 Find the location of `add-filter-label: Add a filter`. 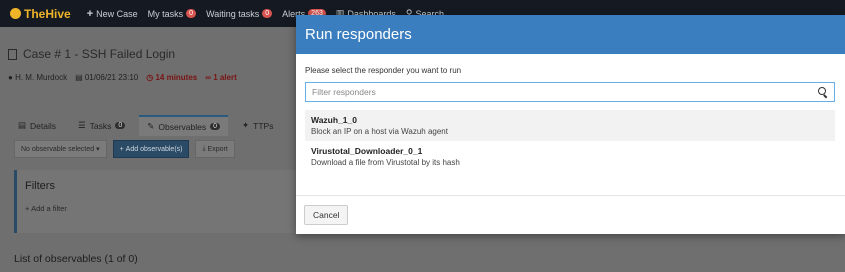

add-filter-label: Add a filter is located at coordinates (49, 208).